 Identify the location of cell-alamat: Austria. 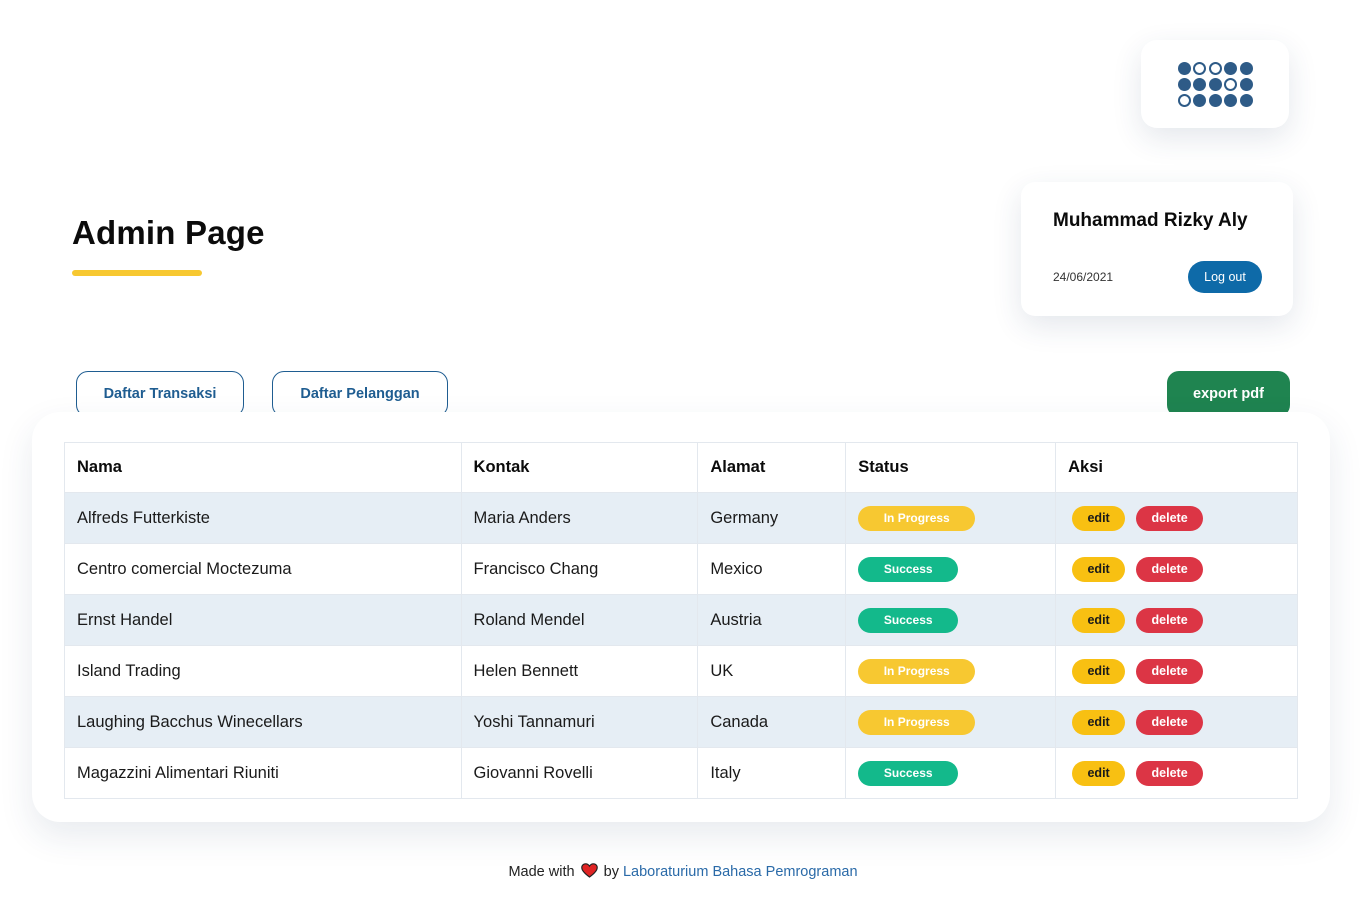
(772, 620).